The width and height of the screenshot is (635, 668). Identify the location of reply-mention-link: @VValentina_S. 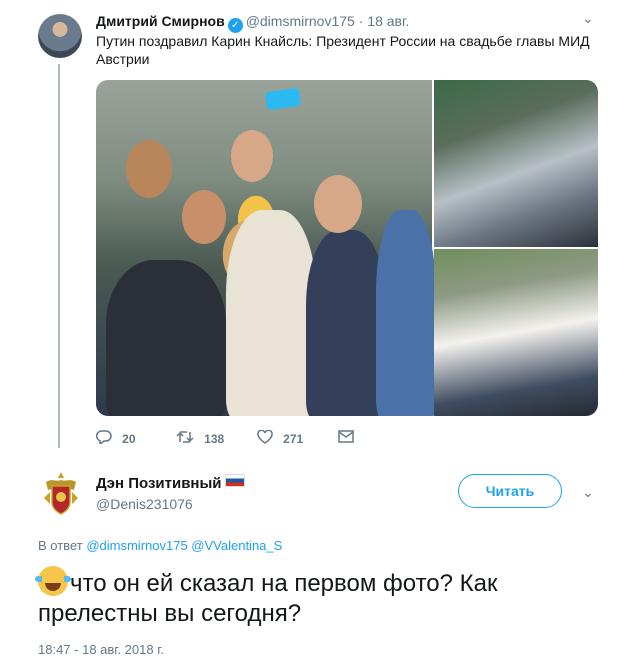
(236, 545).